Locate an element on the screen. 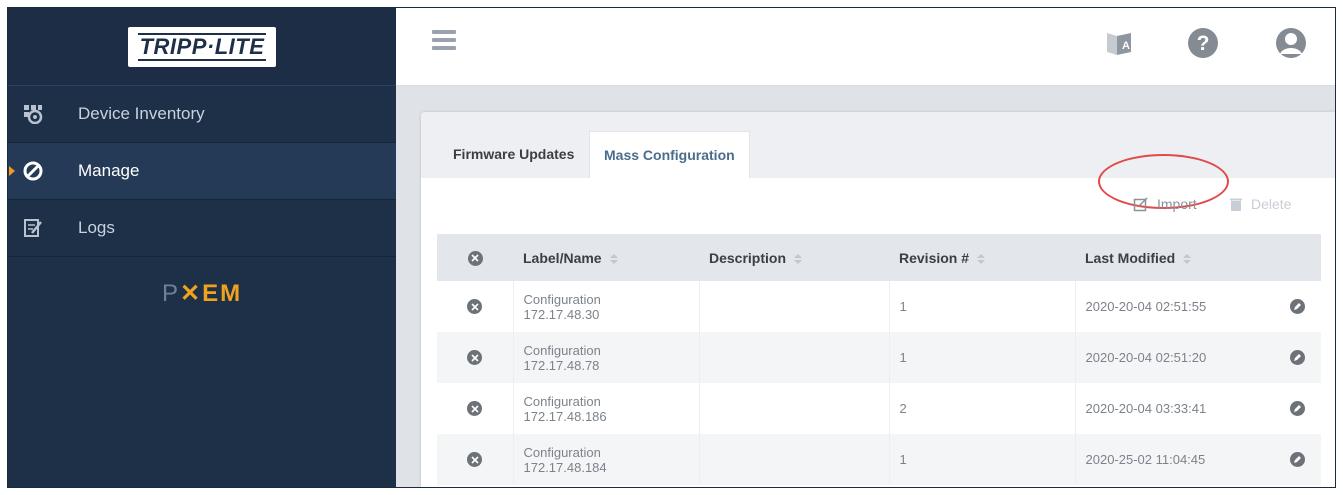  last-modified-cell: 2020-20-04 03:33:41 is located at coordinates (1173, 408).